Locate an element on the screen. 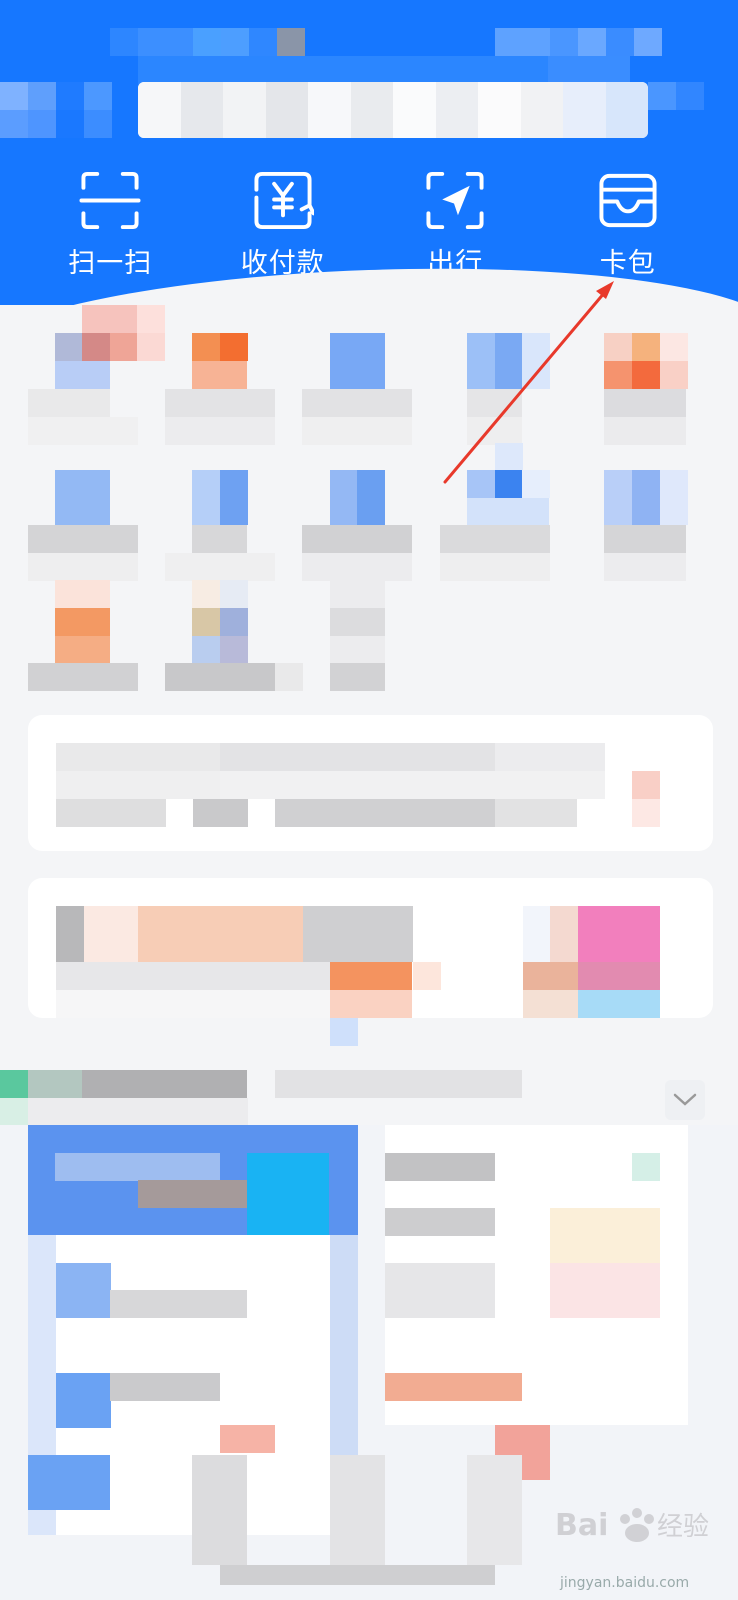  quick-action-scan: 扫一扫 is located at coordinates (110, 220).